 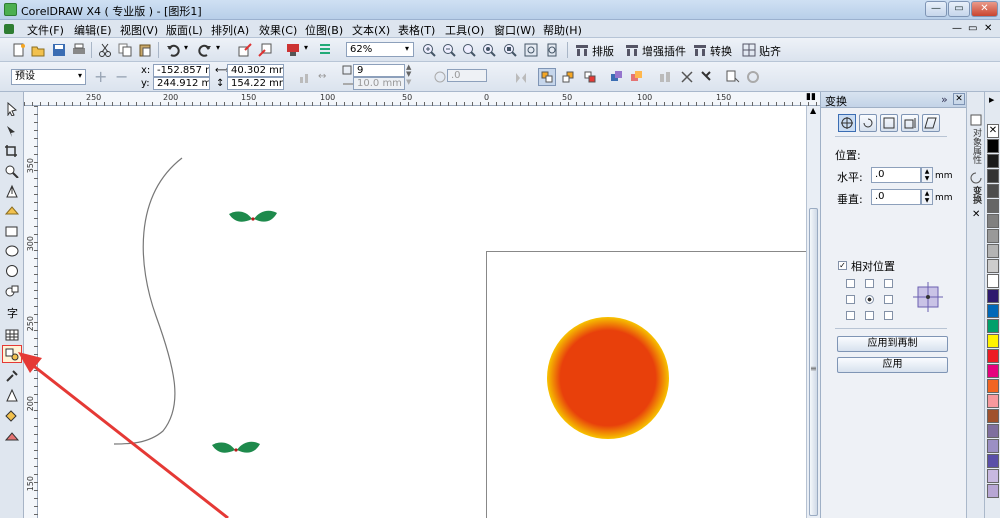 I want to click on transform-rotate-tab, so click(x=868, y=123).